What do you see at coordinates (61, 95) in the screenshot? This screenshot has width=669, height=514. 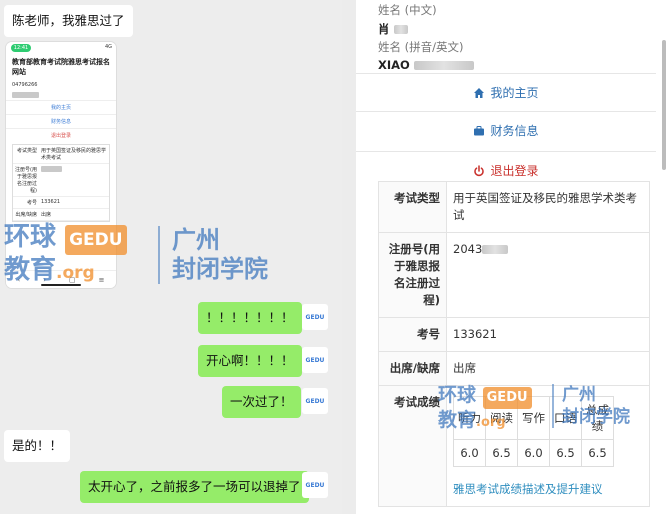 I see `phone-blurred-name: XXXXXXXX` at bounding box center [61, 95].